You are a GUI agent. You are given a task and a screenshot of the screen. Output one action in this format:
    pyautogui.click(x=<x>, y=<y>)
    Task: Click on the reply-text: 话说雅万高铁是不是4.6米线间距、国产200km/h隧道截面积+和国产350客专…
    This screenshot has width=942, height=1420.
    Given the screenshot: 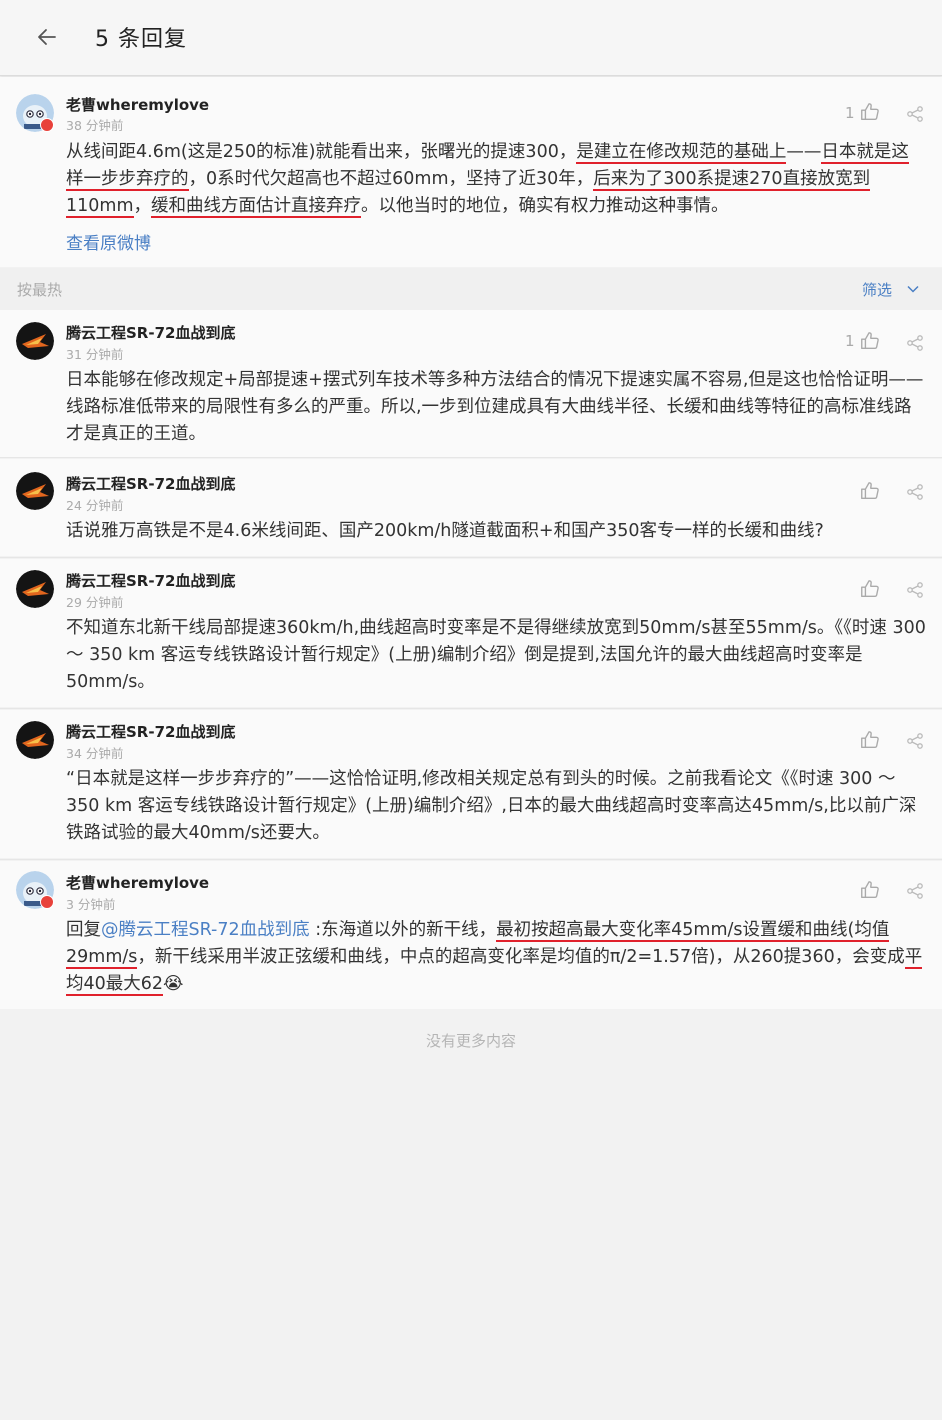 What is the action you would take?
    pyautogui.click(x=497, y=531)
    